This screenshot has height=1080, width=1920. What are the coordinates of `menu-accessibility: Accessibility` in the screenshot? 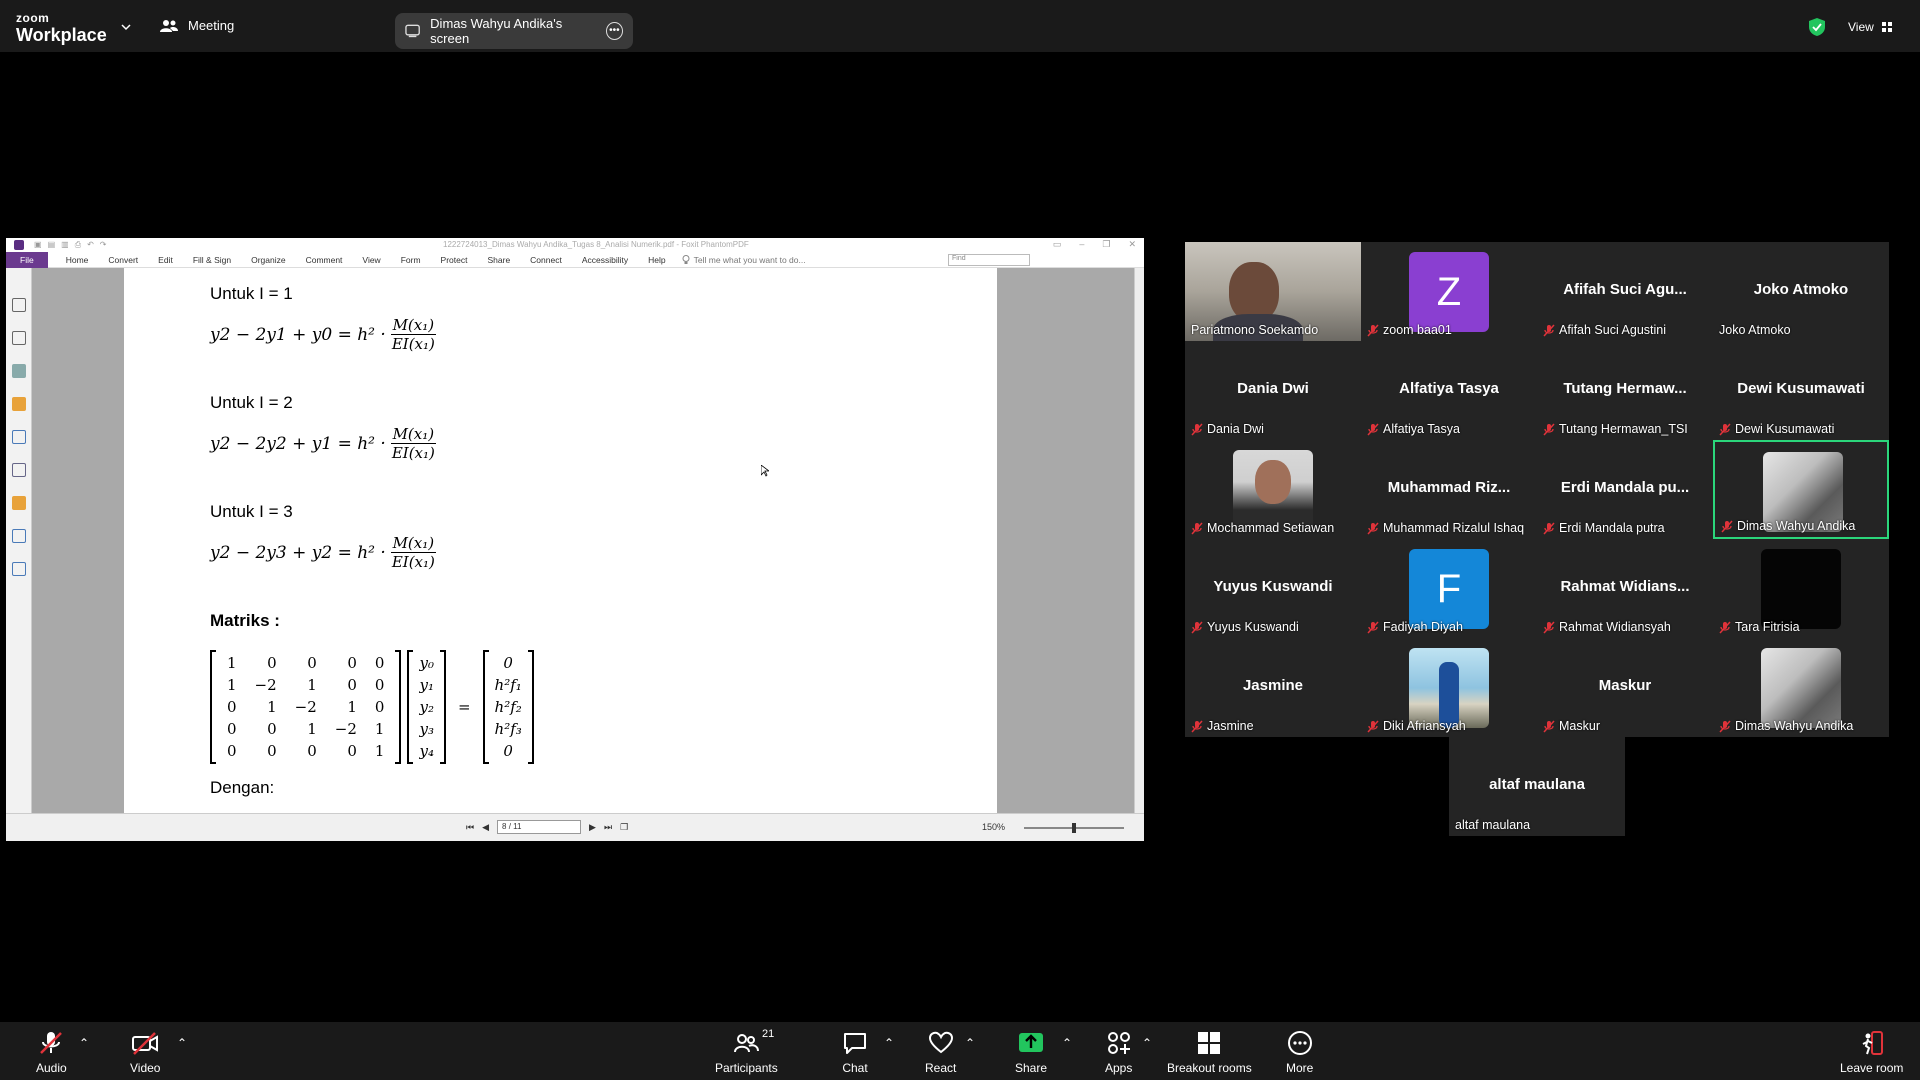 It's located at (605, 260).